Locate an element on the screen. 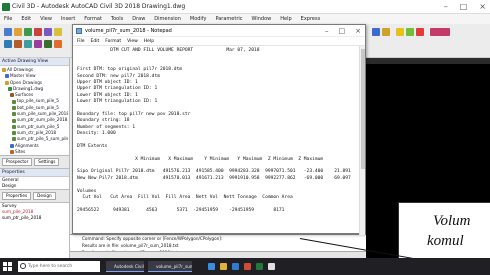 This screenshot has width=490, height=275. notepad-vertical-scrollbar is located at coordinates (362, 140).